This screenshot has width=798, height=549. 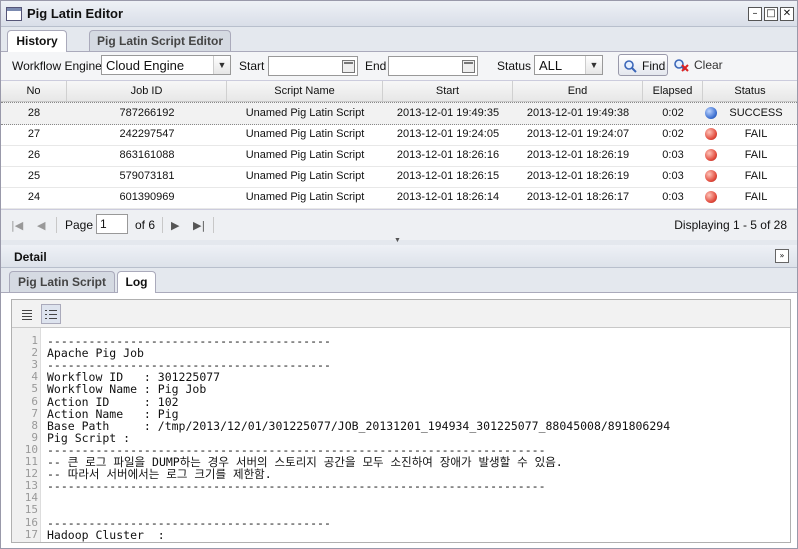 I want to click on column-header-end: End, so click(x=578, y=91).